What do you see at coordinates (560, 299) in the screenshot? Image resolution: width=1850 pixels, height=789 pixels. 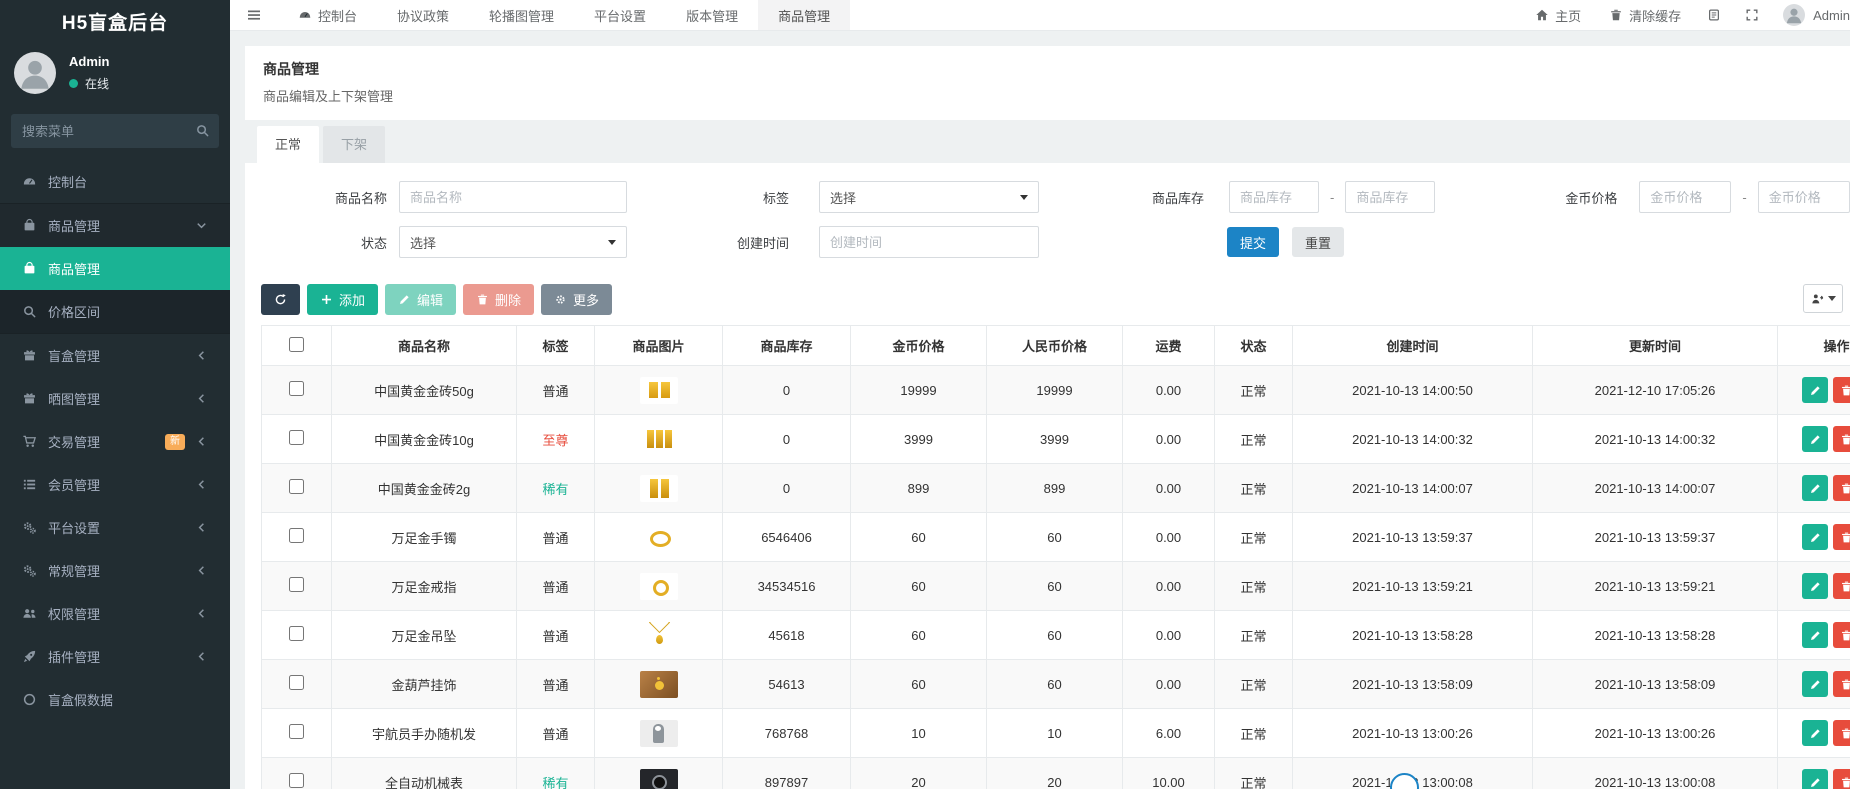 I see `gear-icon` at bounding box center [560, 299].